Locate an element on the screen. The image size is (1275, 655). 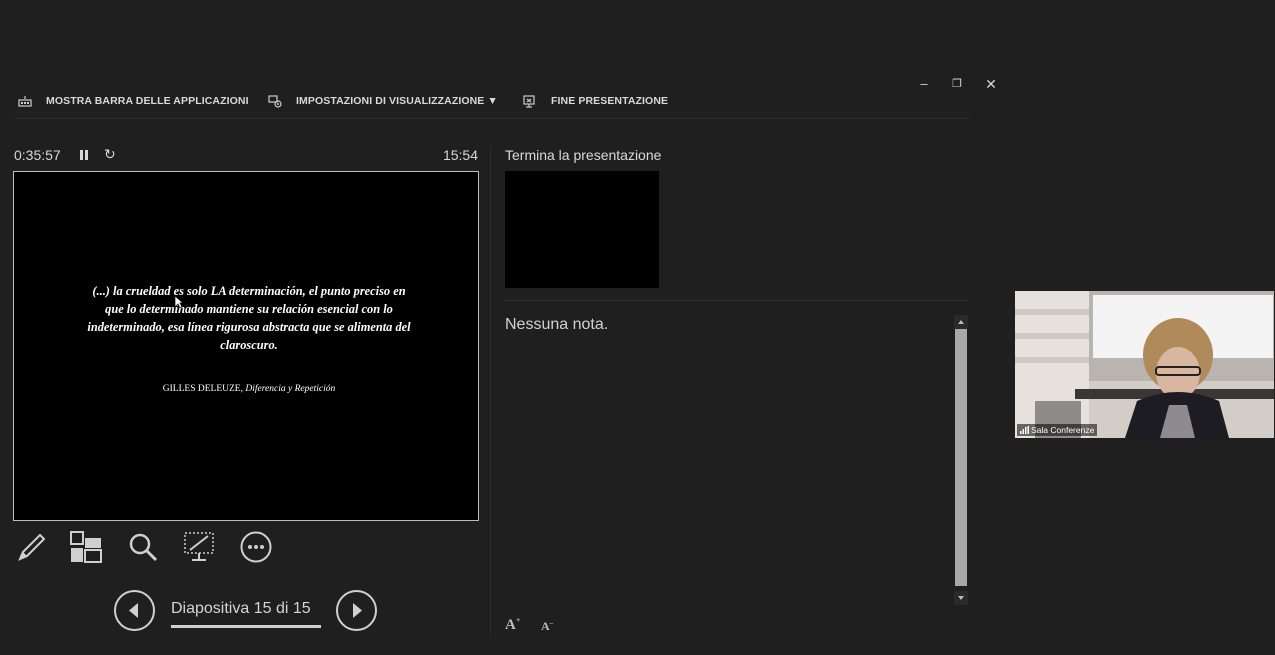
previous-slide-button is located at coordinates (134, 610).